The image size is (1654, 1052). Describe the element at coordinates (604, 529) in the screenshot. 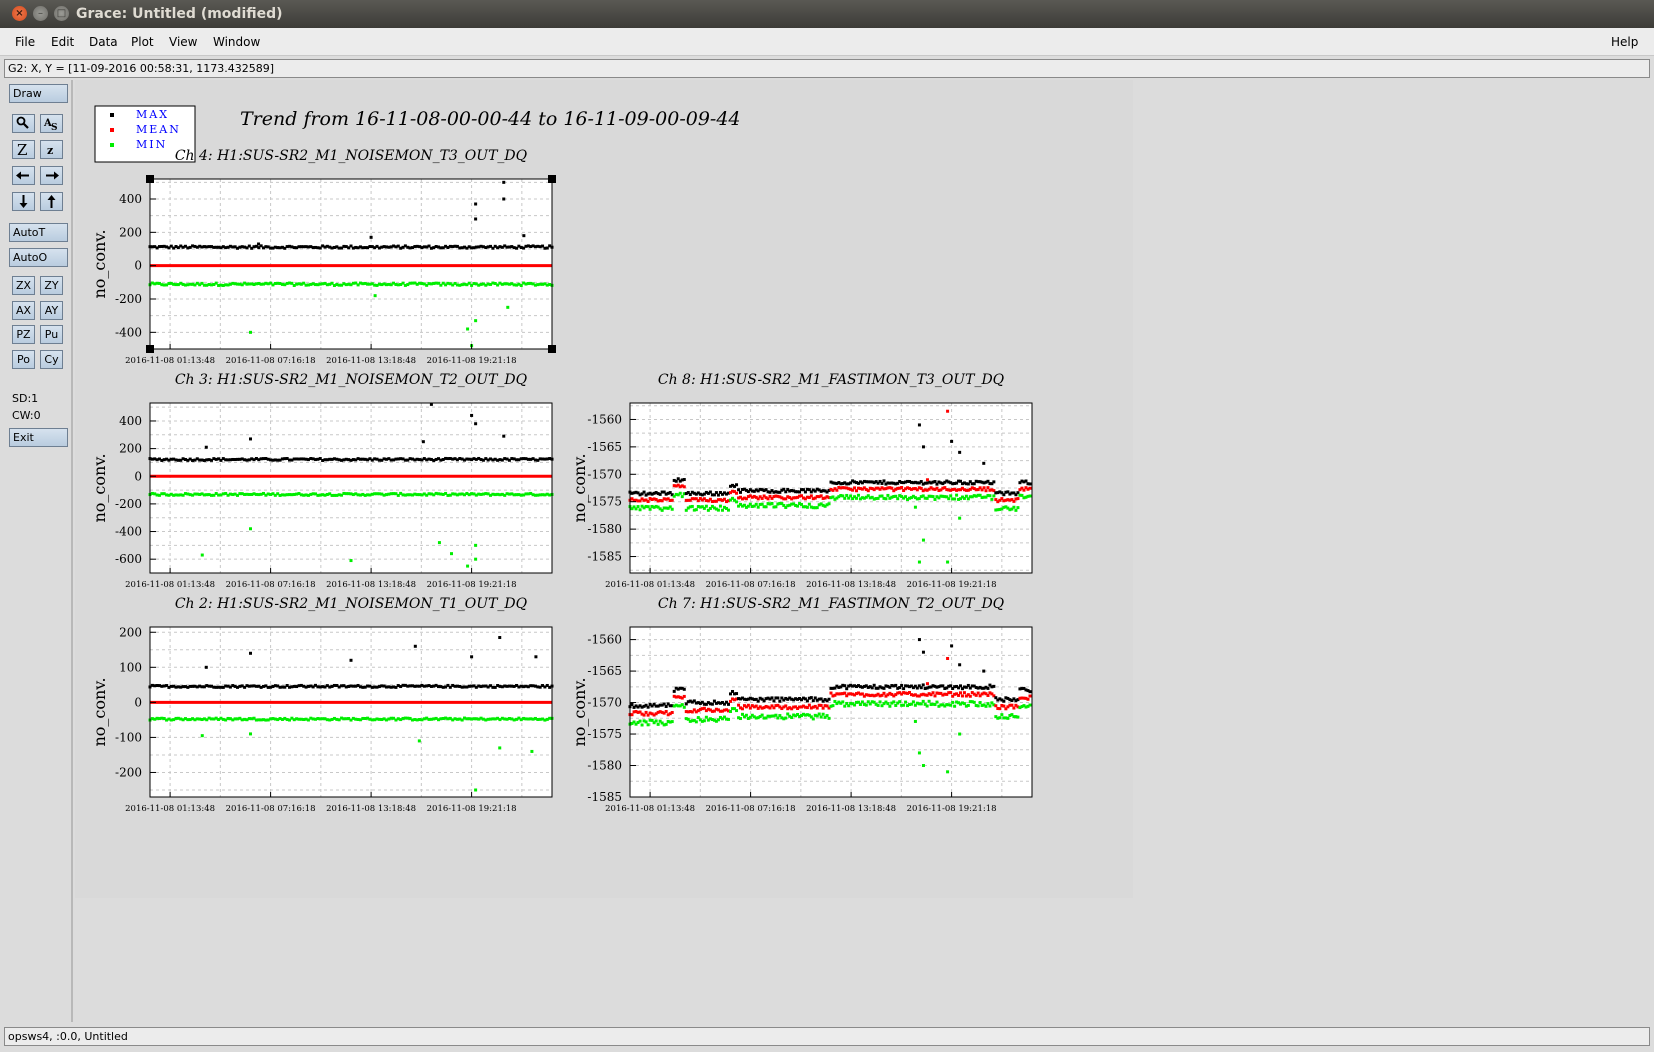

I see `y-tick-label: -1580` at that location.